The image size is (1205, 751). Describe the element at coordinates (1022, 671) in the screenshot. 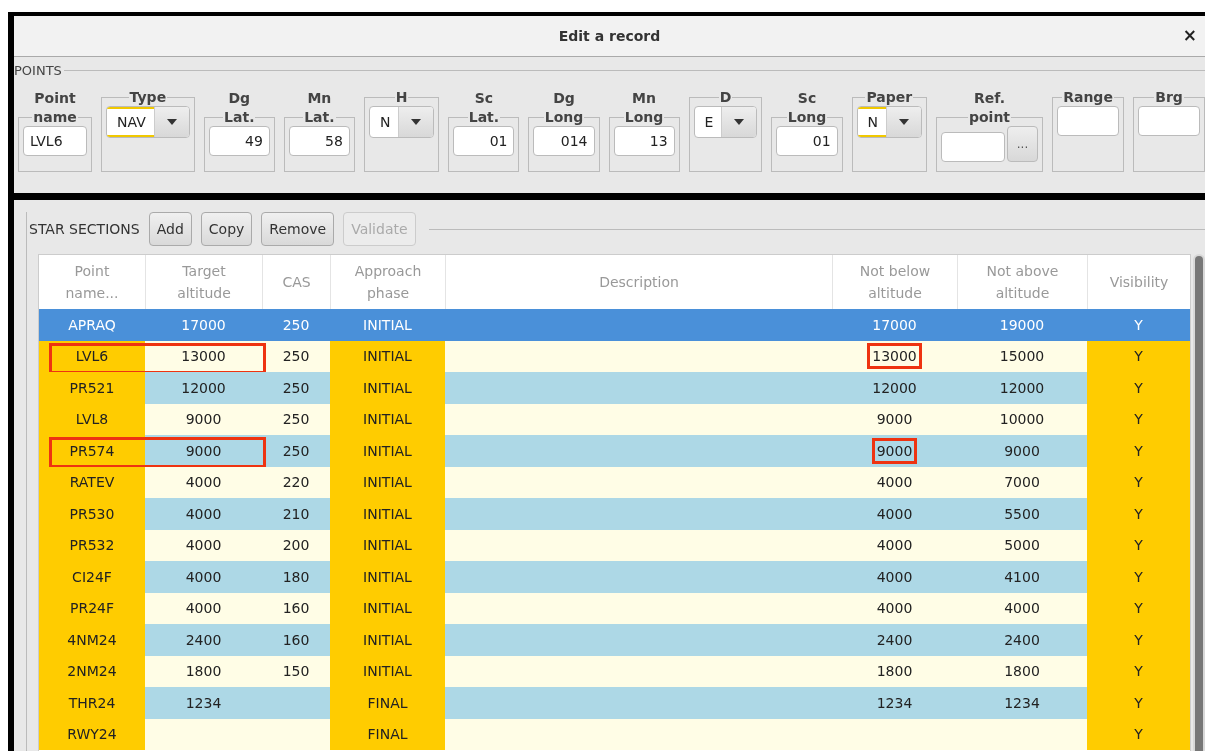

I see `table-cell: 1800` at that location.